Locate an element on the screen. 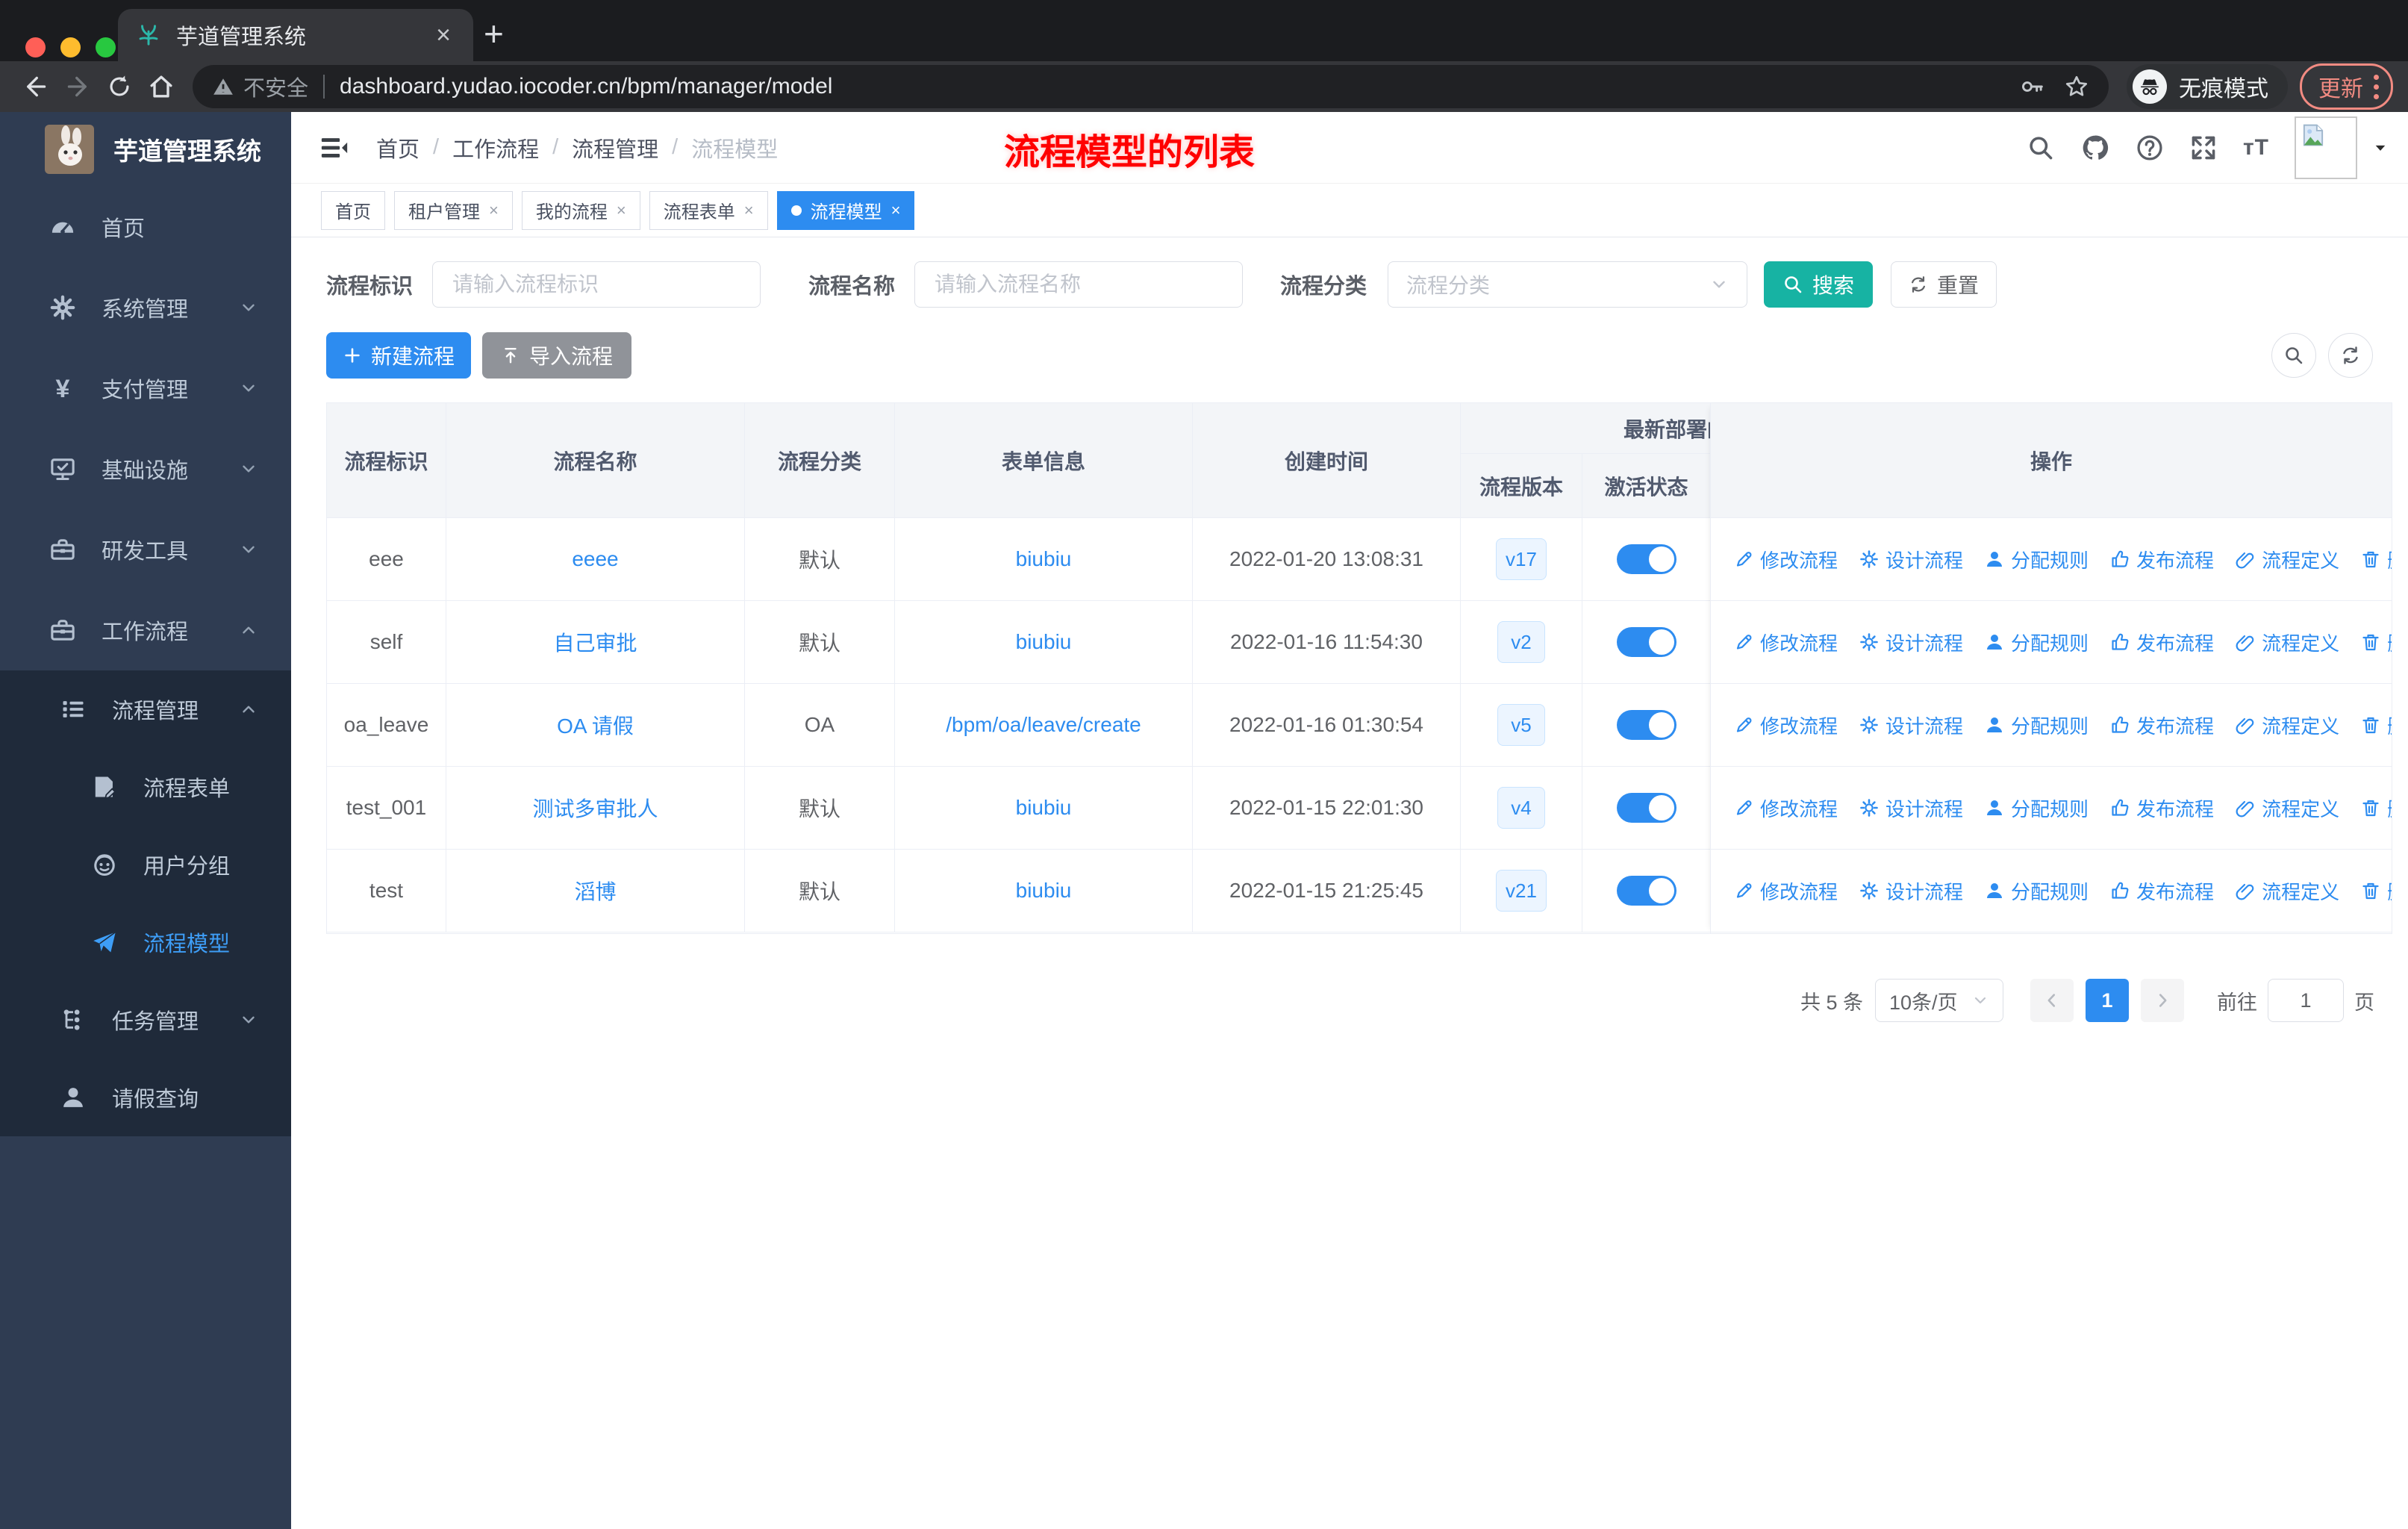 This screenshot has width=2408, height=1529. new-tab-button: + is located at coordinates (494, 33).